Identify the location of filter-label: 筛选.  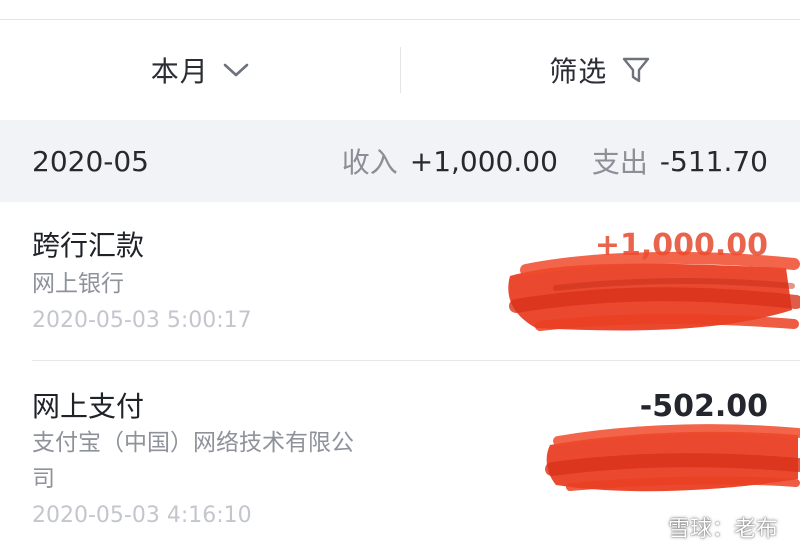
(578, 71).